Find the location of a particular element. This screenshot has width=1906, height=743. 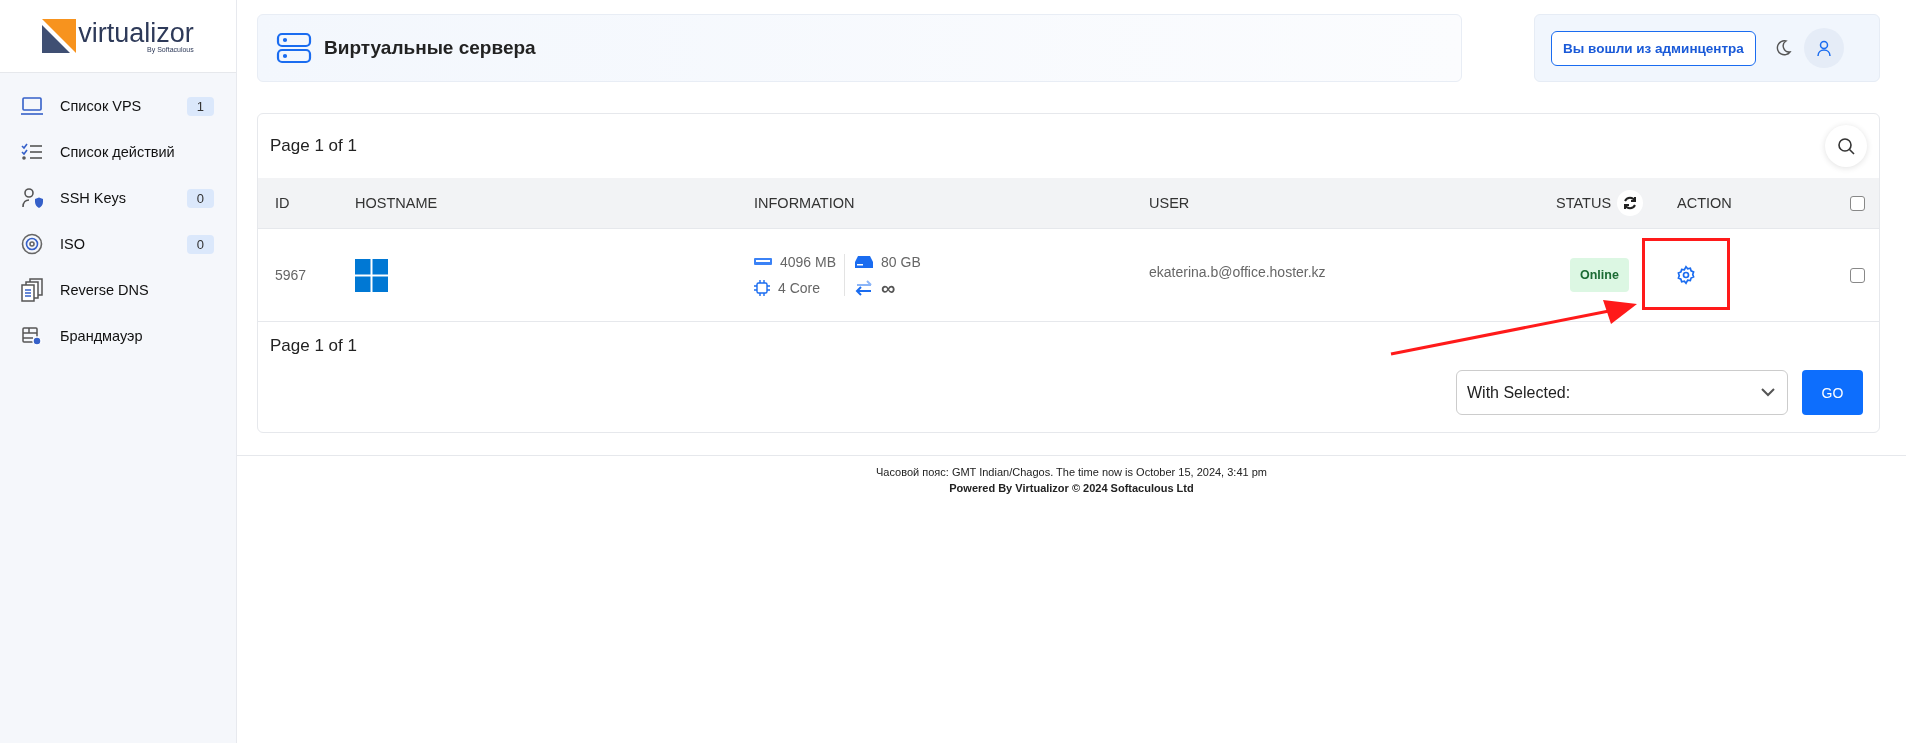

brand-name: virtualizor is located at coordinates (136, 33).